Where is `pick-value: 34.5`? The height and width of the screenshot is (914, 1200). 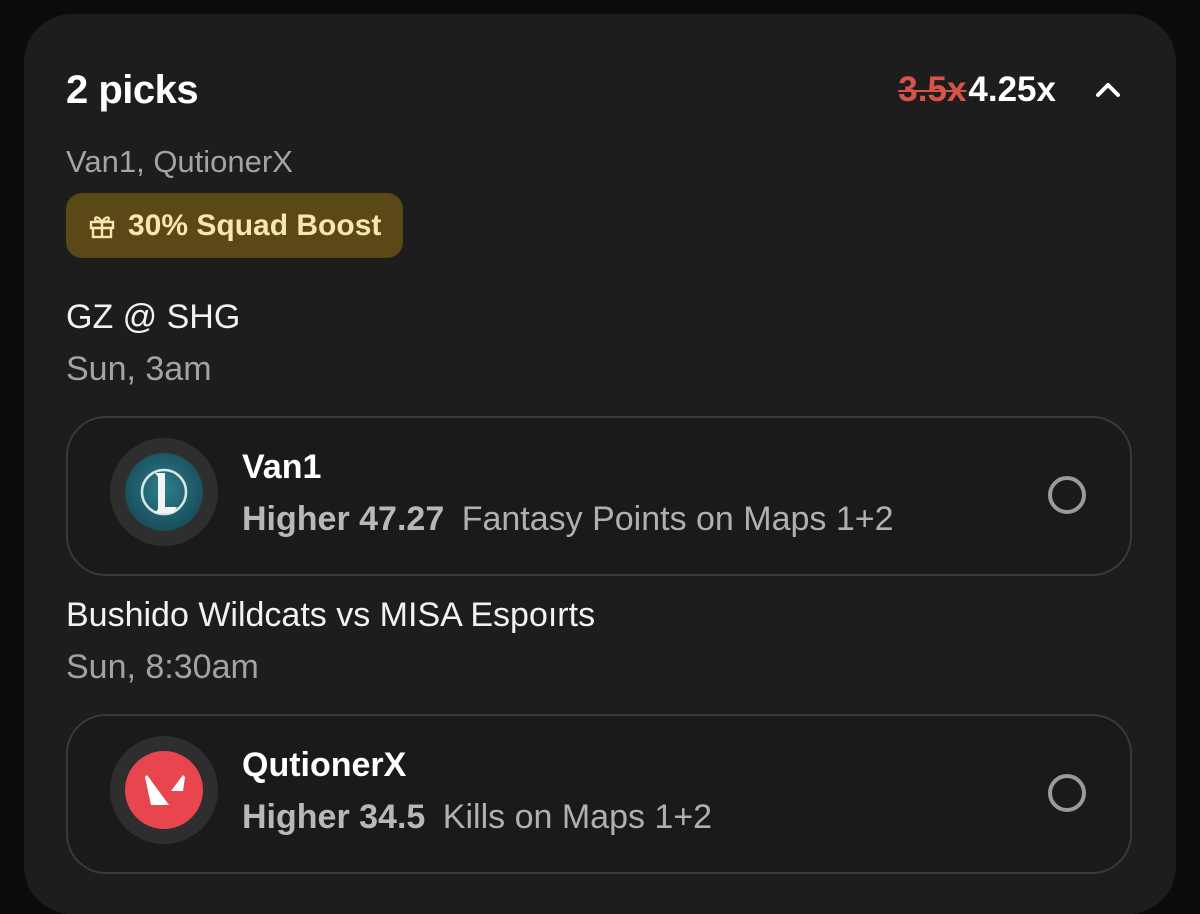 pick-value: 34.5 is located at coordinates (392, 817).